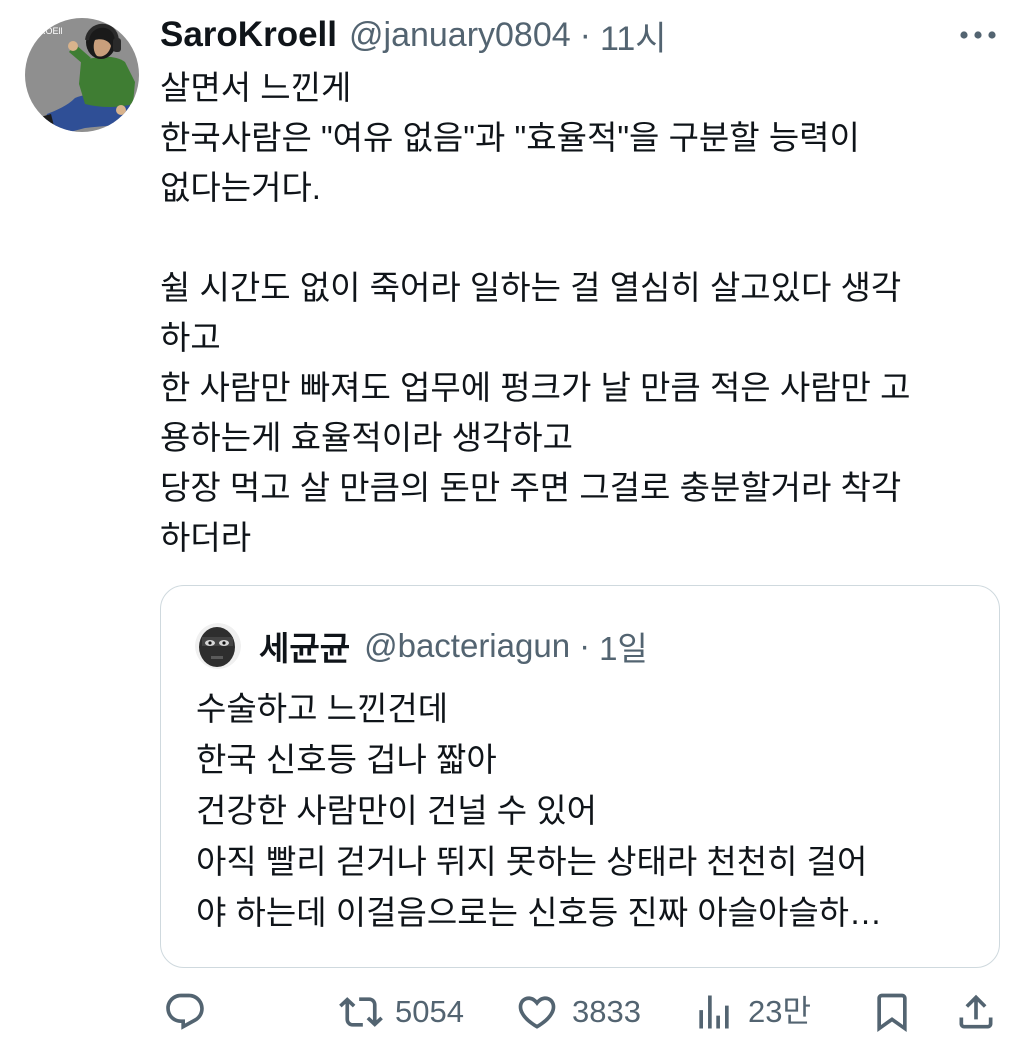  Describe the element at coordinates (460, 35) in the screenshot. I see `author-handle: @january0804` at that location.